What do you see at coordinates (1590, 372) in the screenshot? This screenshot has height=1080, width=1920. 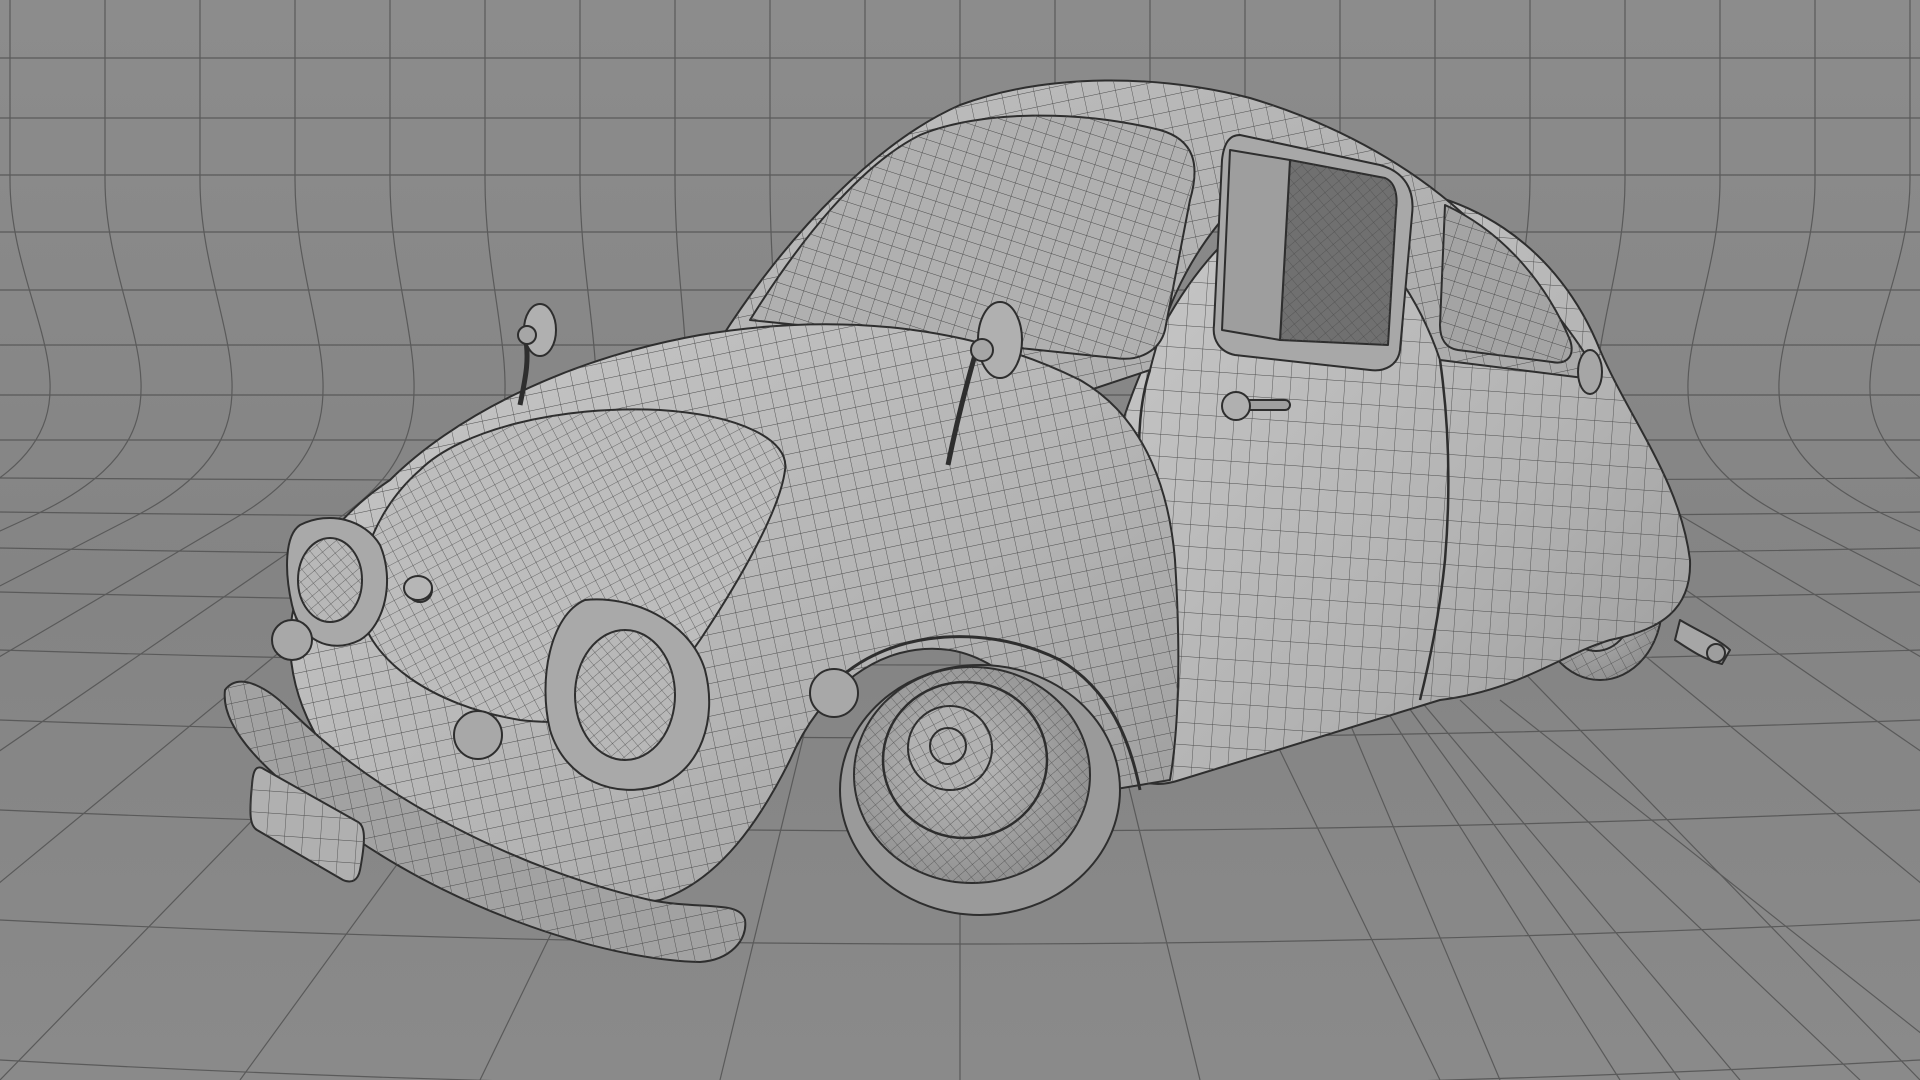 I see `rear-light` at bounding box center [1590, 372].